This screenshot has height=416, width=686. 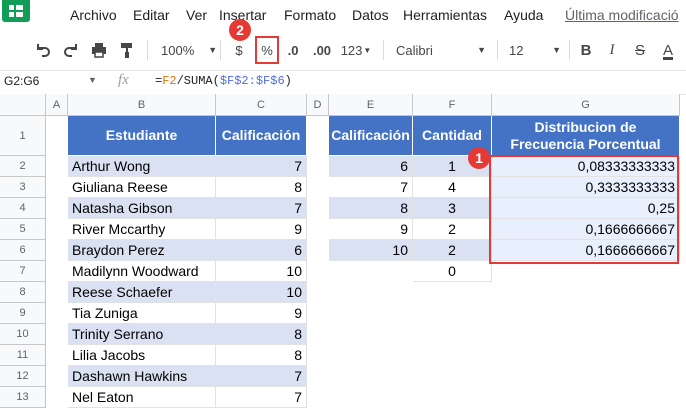 I want to click on italic-button: I, so click(x=612, y=50).